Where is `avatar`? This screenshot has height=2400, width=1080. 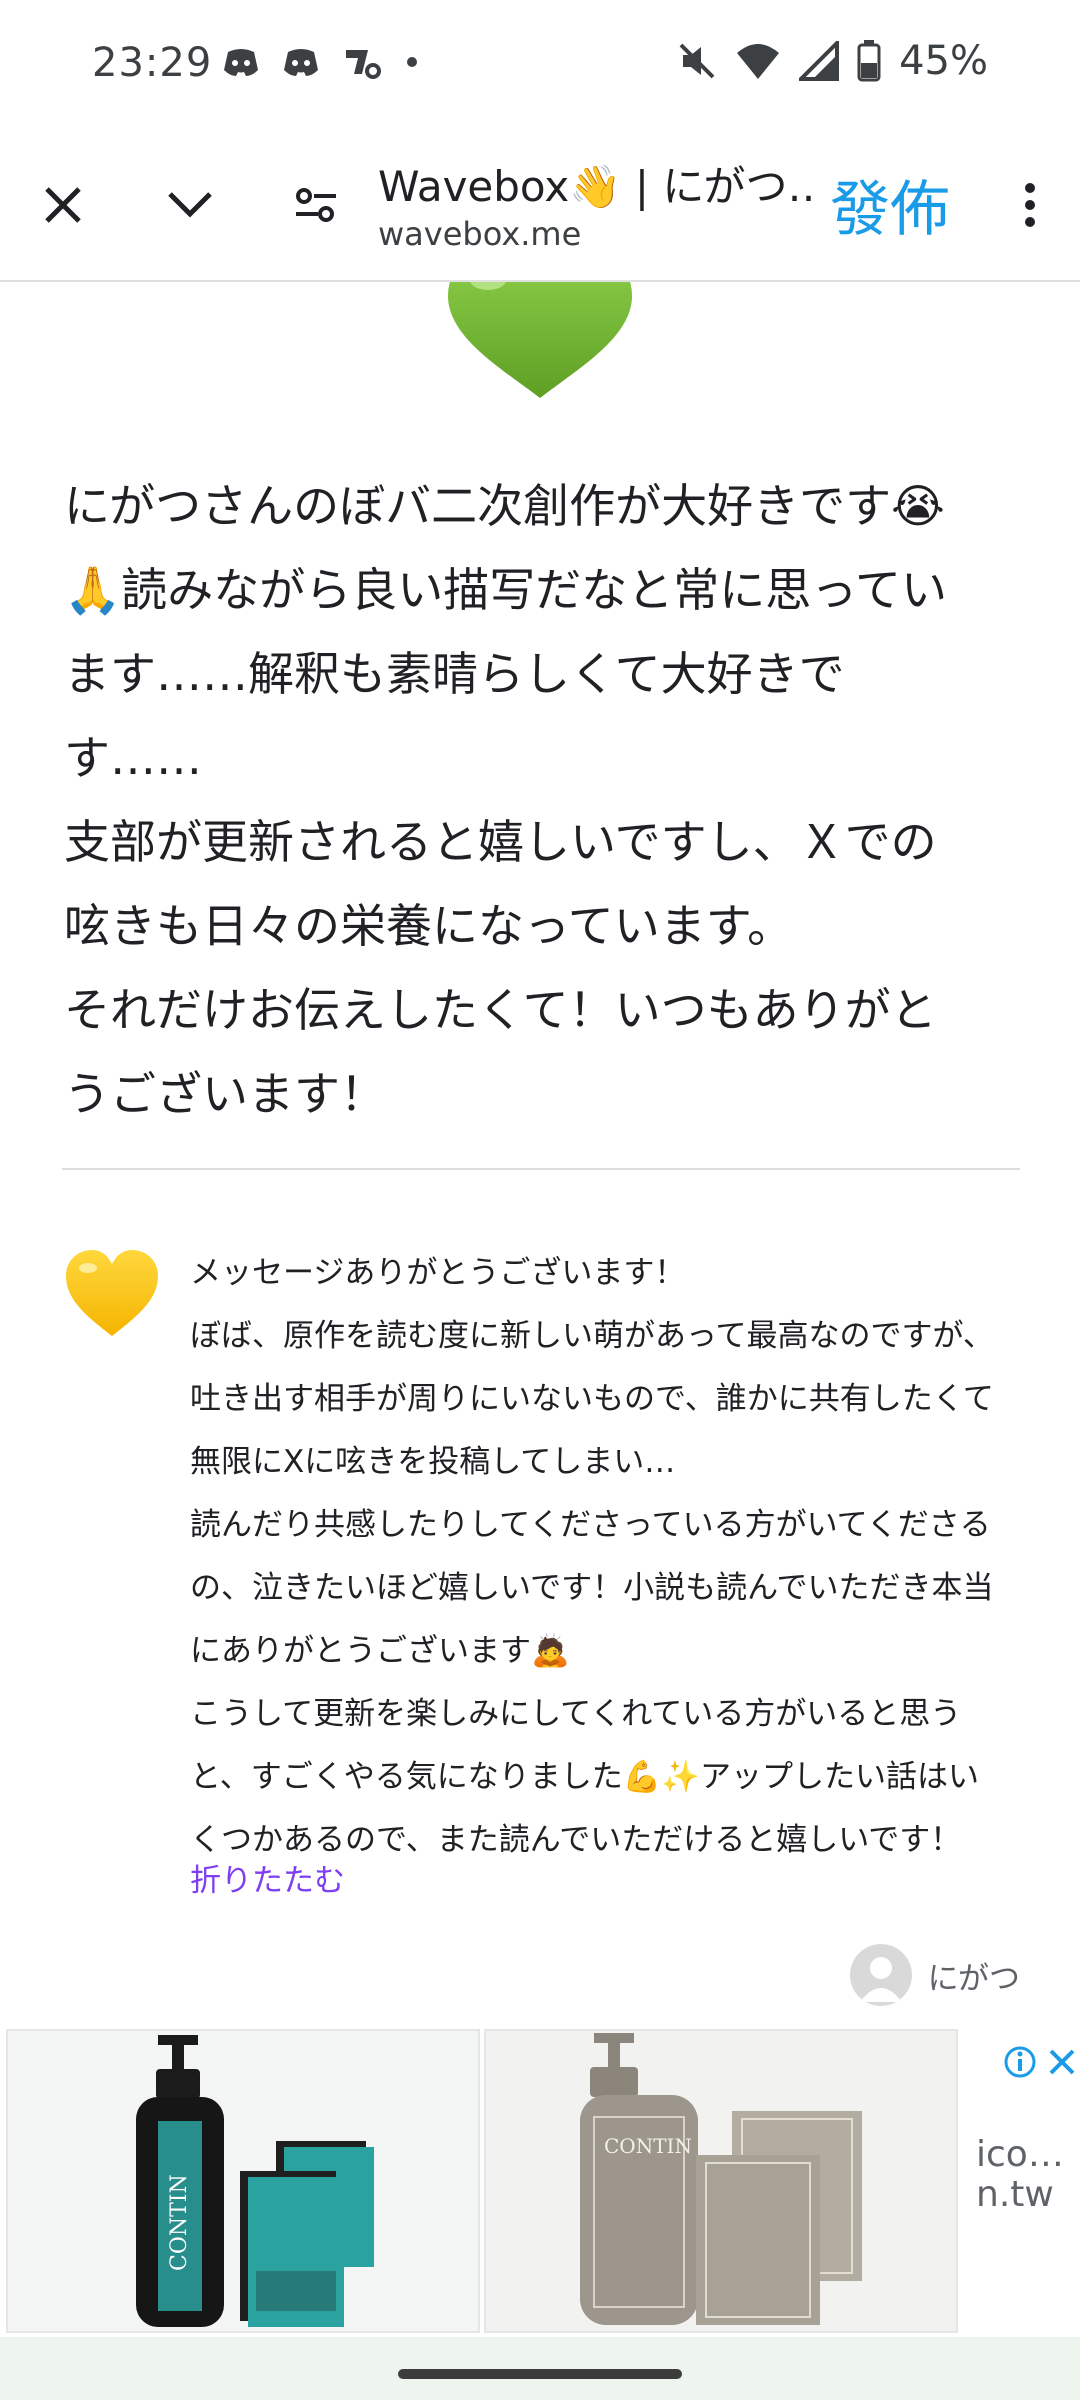
avatar is located at coordinates (880, 1975).